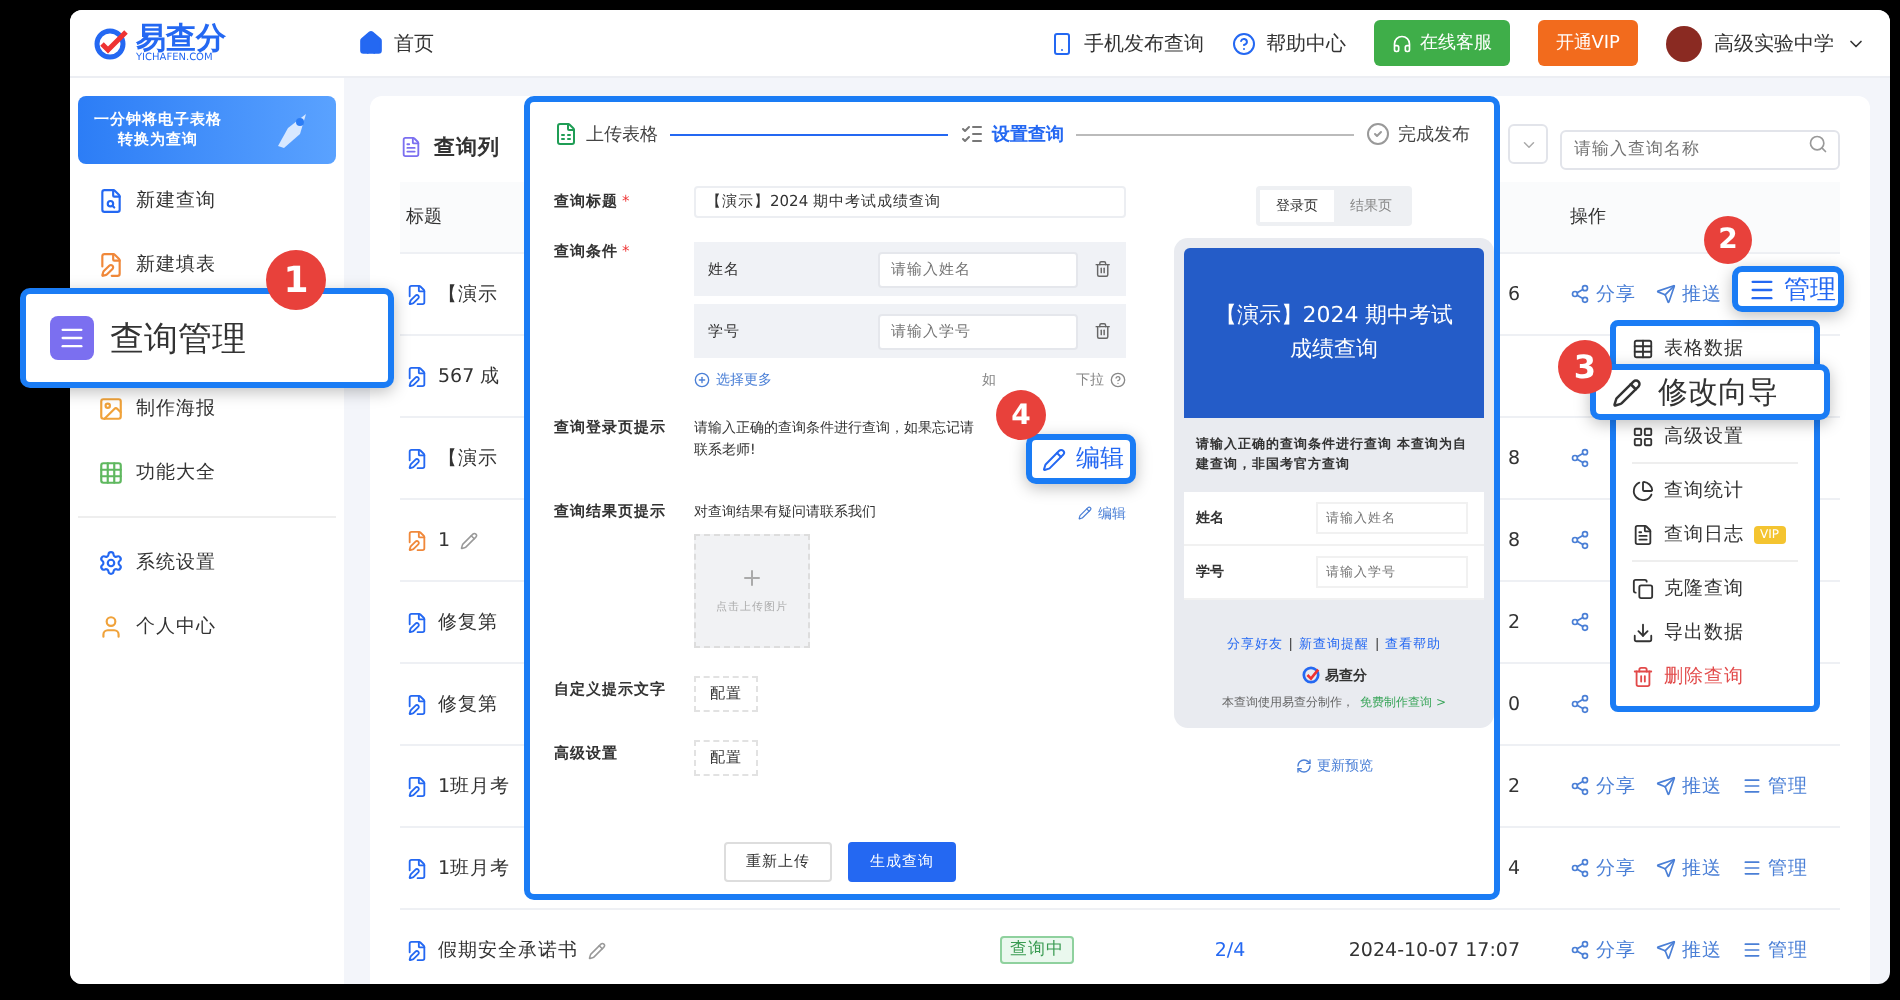  Describe the element at coordinates (1715, 490) in the screenshot. I see `menu-item: 查询统计` at that location.